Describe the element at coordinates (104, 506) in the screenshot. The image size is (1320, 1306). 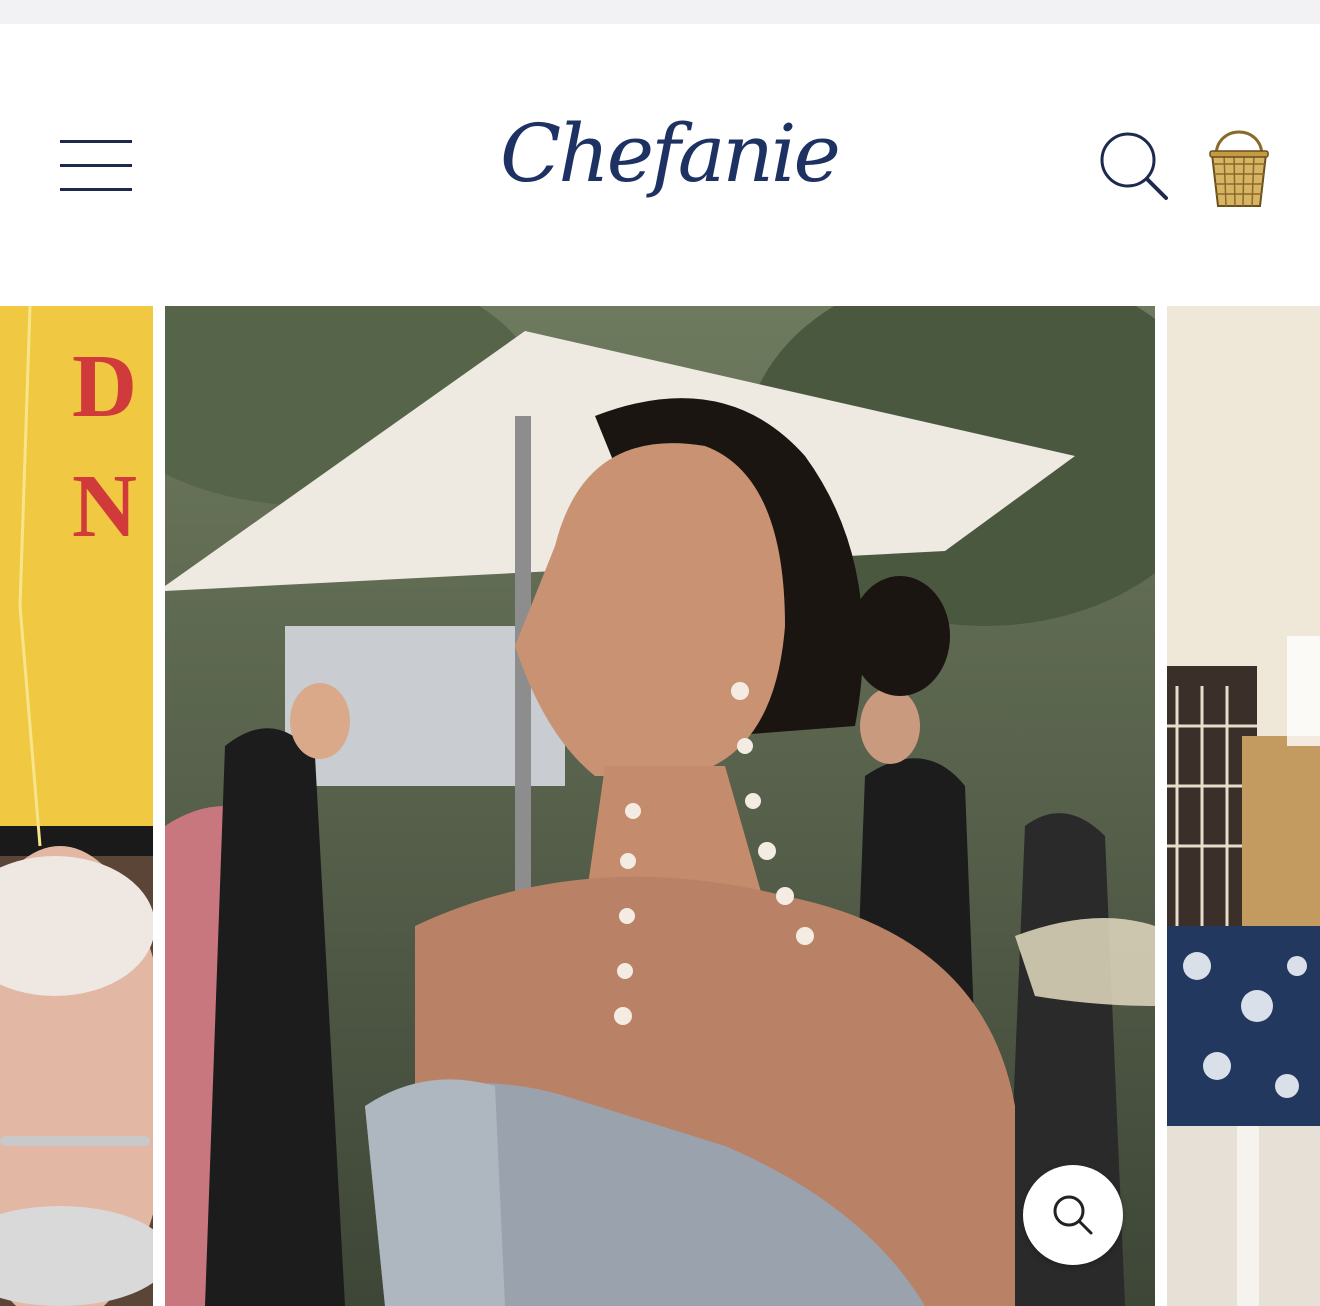
I see `svg-text: N` at that location.